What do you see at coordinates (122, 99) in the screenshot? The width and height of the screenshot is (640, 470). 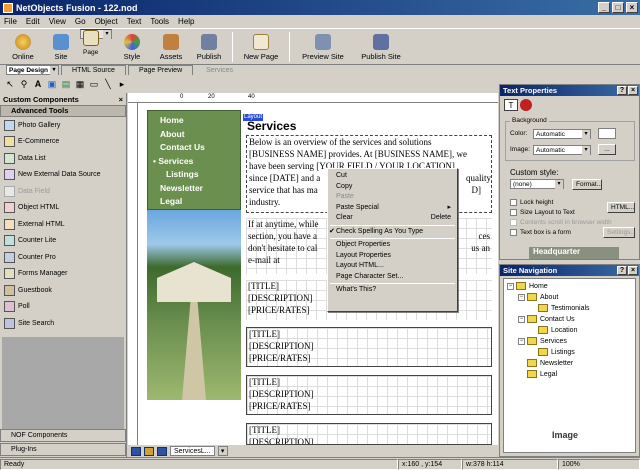 I see `close-icon: ×` at bounding box center [122, 99].